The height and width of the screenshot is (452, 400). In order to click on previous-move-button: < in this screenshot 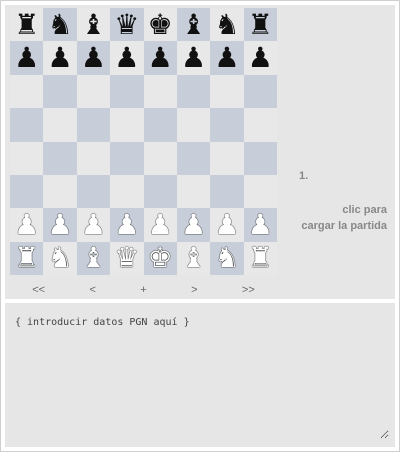, I will do `click(92, 291)`.